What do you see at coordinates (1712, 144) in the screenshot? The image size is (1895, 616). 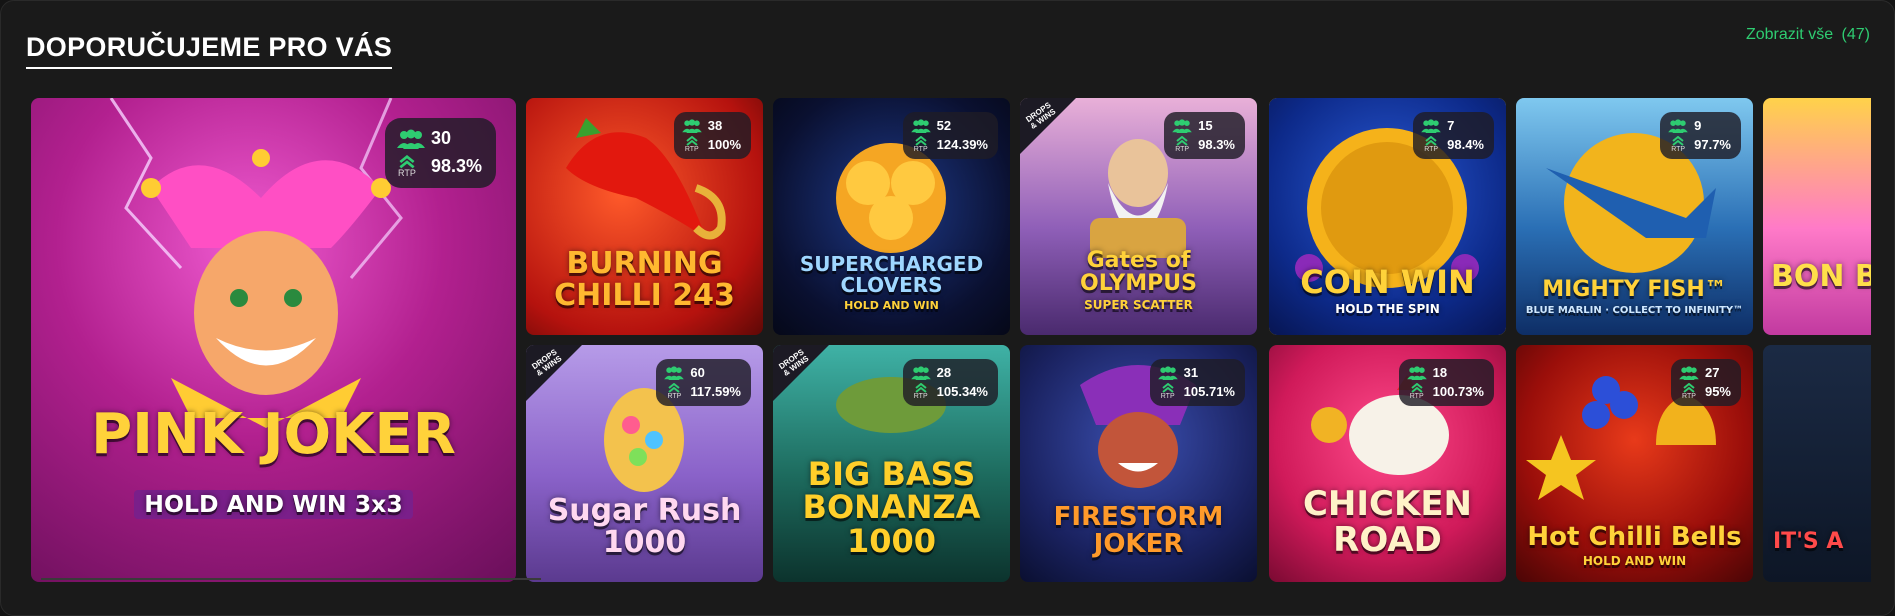 I see `rtp-value: 97.7%` at bounding box center [1712, 144].